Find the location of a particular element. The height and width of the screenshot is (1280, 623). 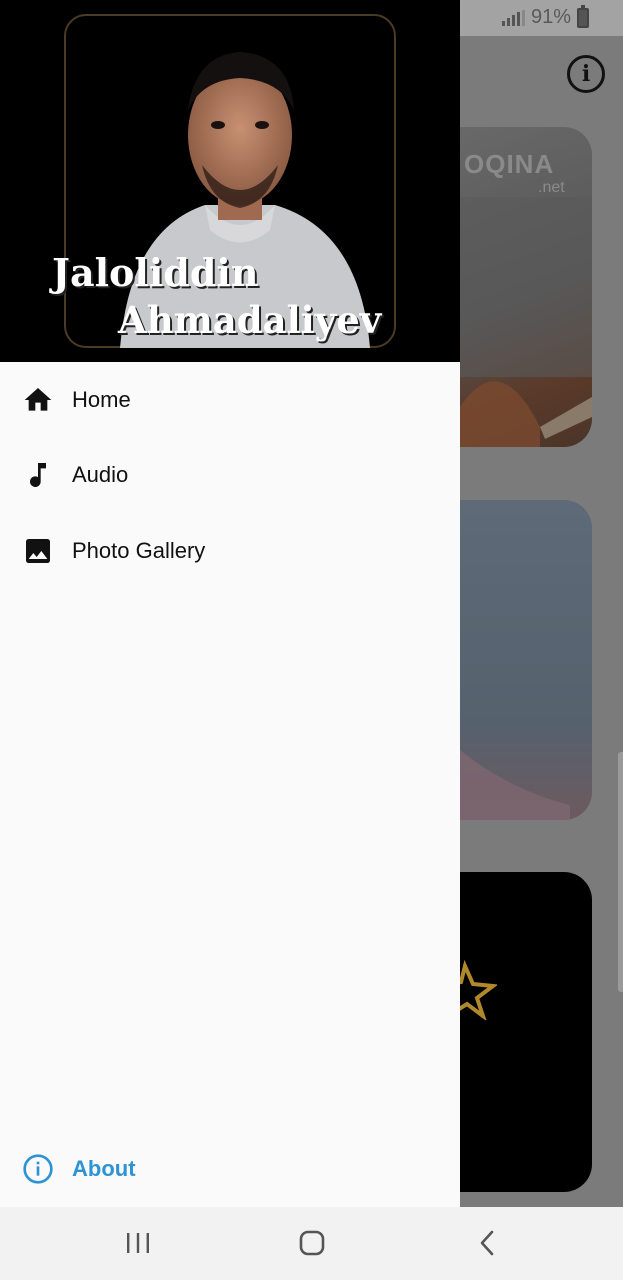

signal-icon is located at coordinates (513, 17).